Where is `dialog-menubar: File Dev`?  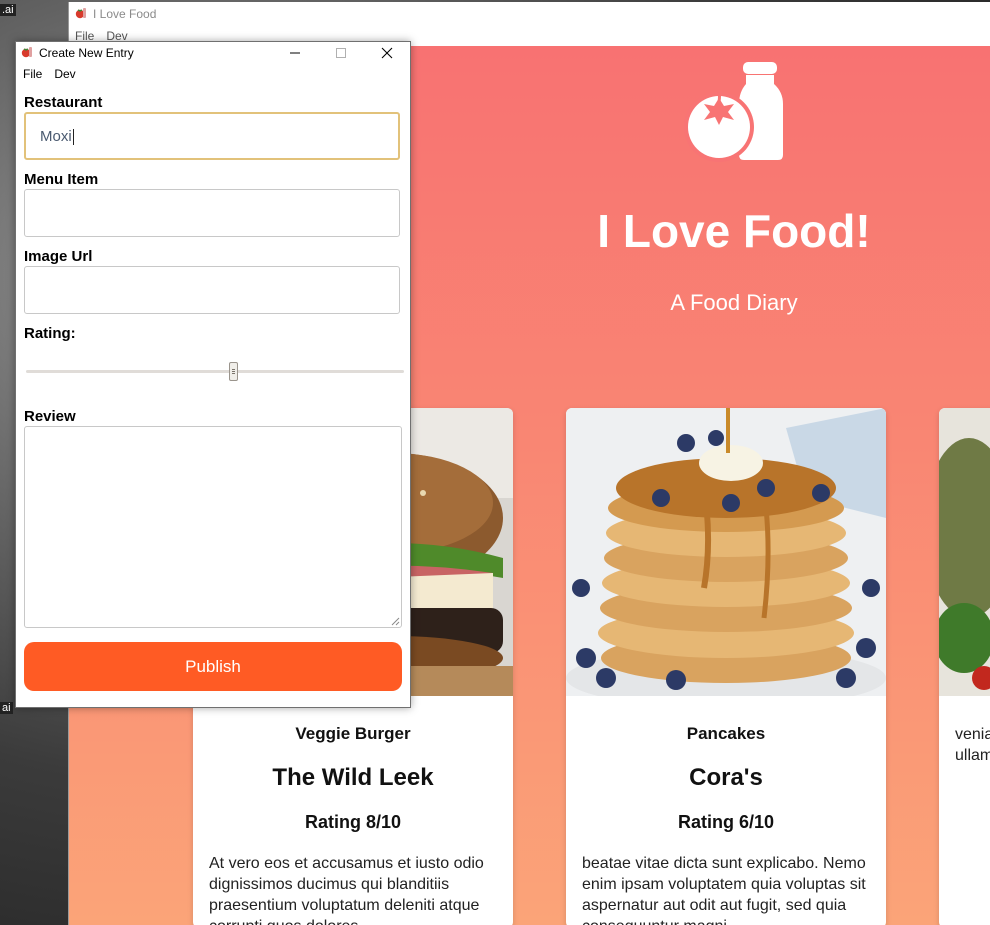
dialog-menubar: File Dev is located at coordinates (213, 74).